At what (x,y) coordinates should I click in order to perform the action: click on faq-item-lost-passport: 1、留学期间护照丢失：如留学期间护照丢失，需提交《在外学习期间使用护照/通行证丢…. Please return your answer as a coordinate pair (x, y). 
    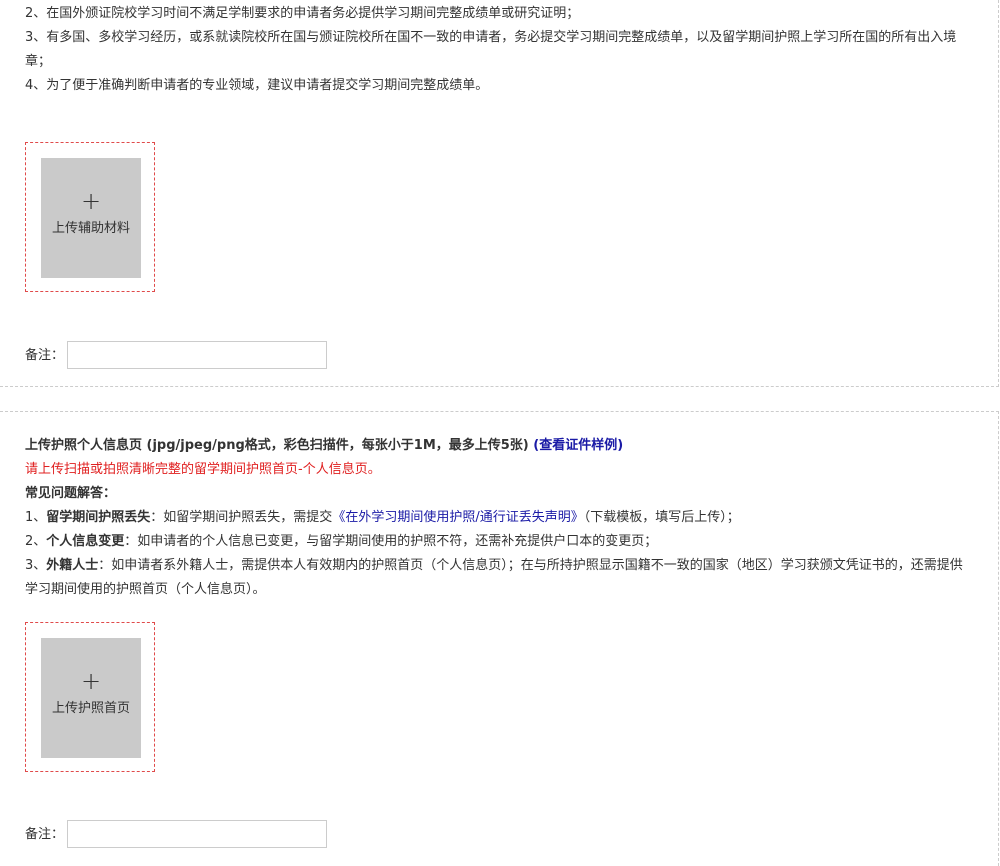
    Looking at the image, I should click on (500, 518).